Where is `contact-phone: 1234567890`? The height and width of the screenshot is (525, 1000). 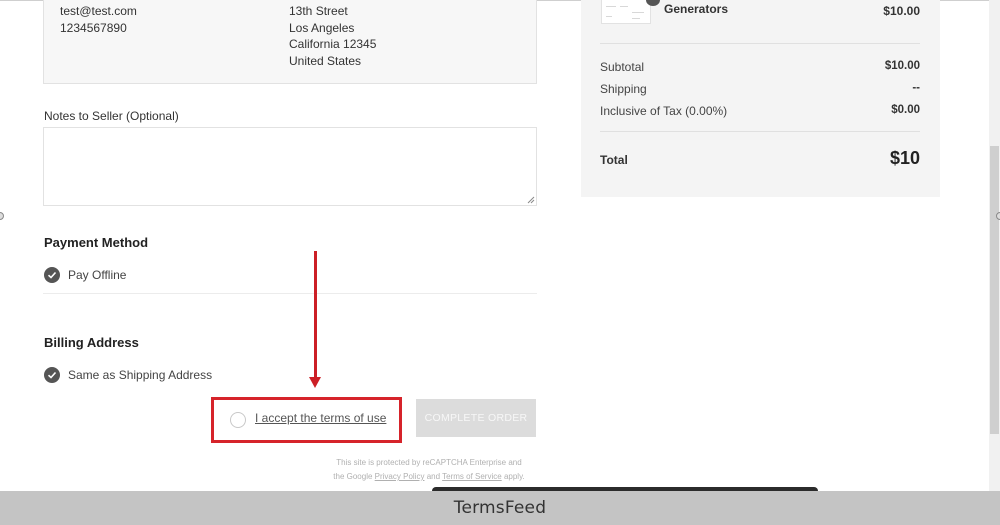 contact-phone: 1234567890 is located at coordinates (93, 27).